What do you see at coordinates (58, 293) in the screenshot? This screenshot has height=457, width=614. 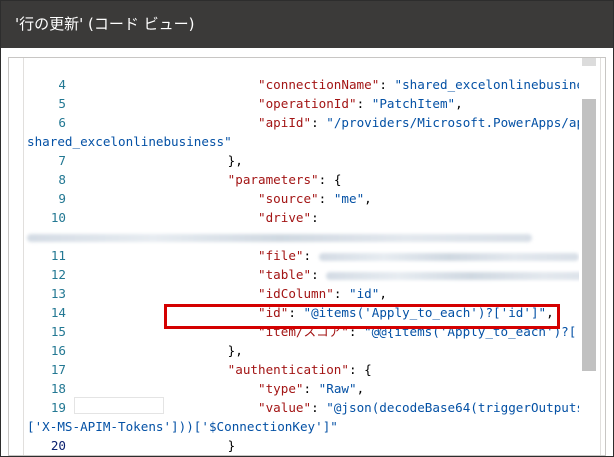 I see `line-number: 13` at bounding box center [58, 293].